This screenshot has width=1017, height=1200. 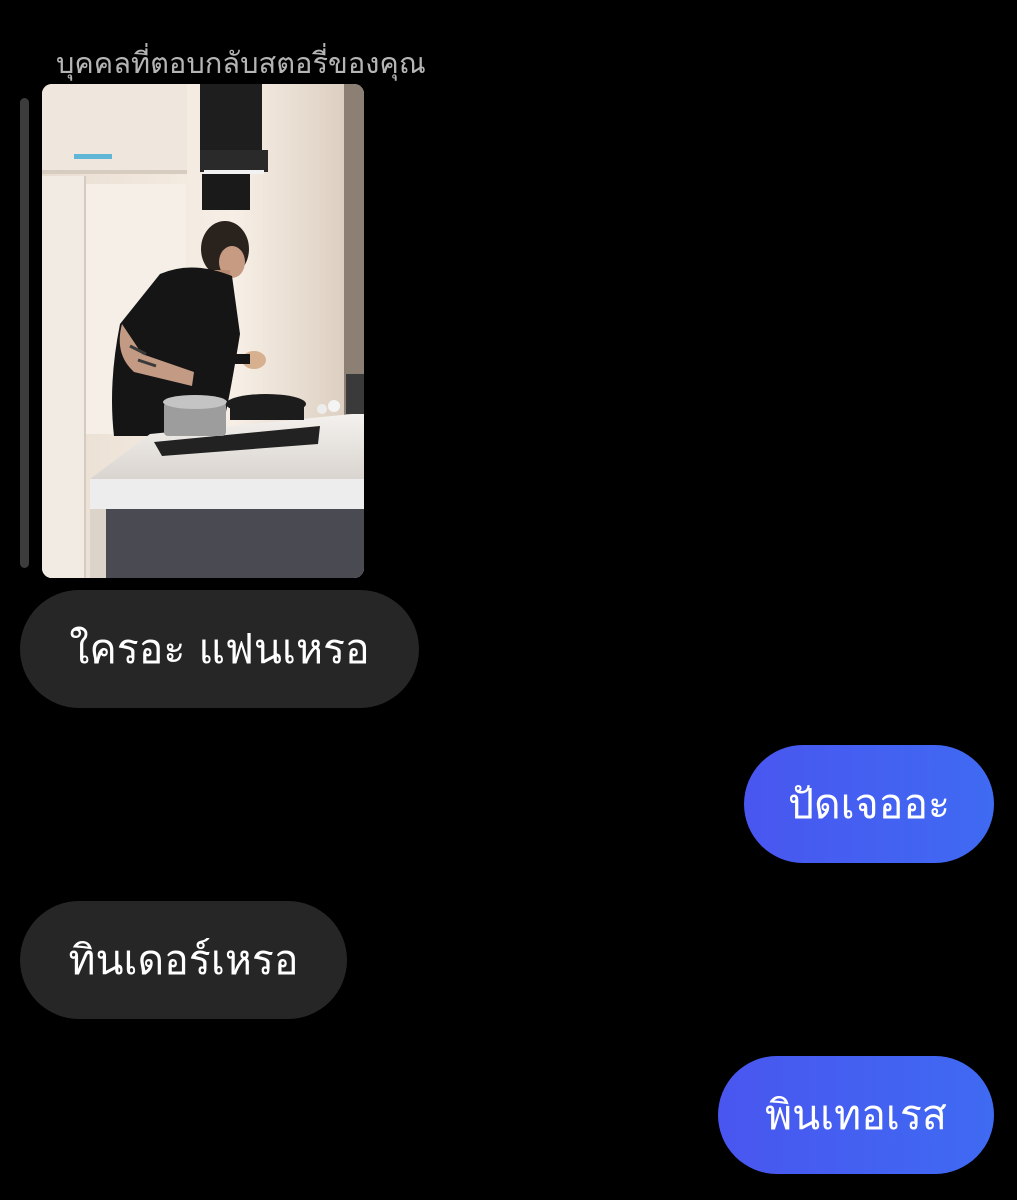 I want to click on message-bubble-incoming: ทินเดอร์เหรอ, so click(x=183, y=960).